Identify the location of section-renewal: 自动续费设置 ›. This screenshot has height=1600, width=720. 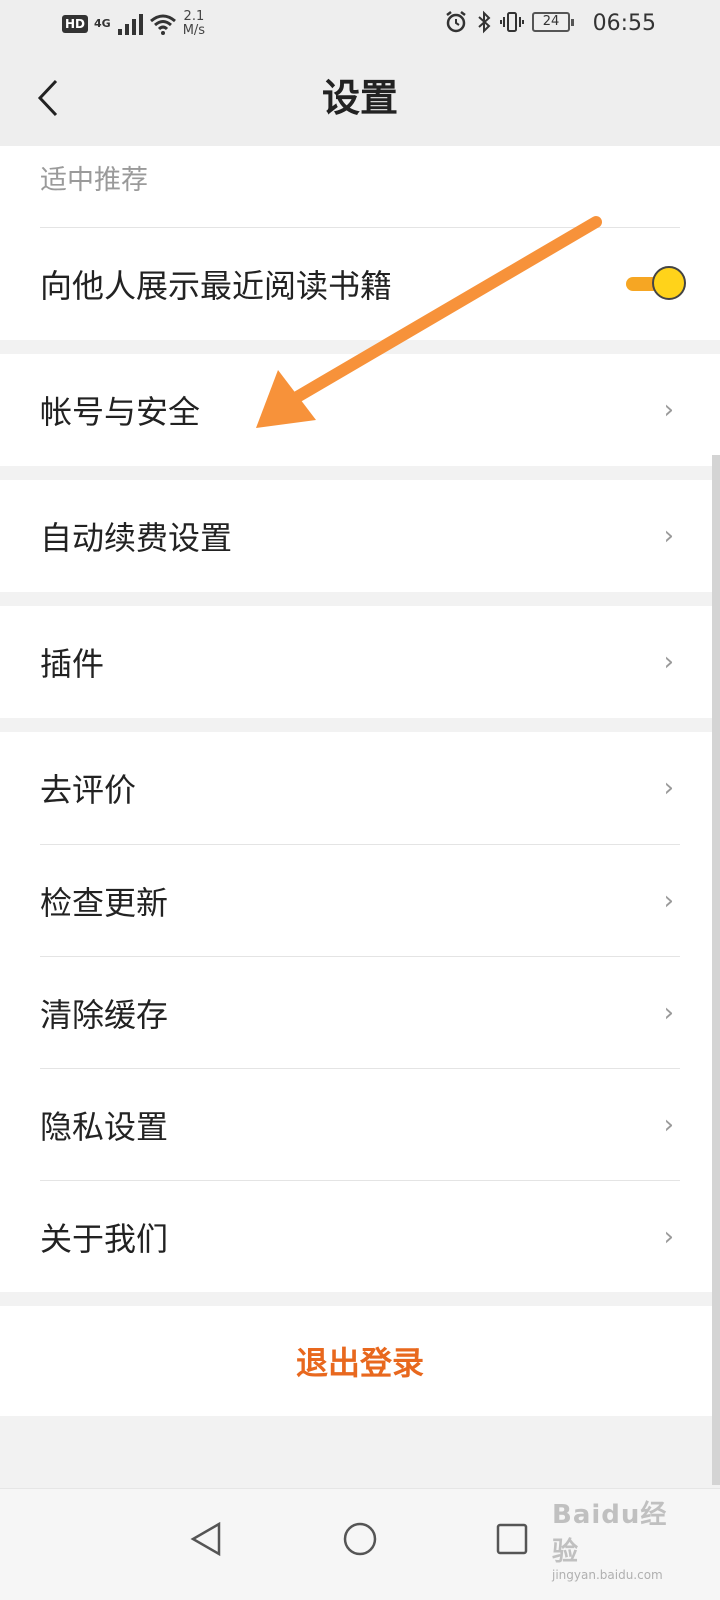
(360, 536).